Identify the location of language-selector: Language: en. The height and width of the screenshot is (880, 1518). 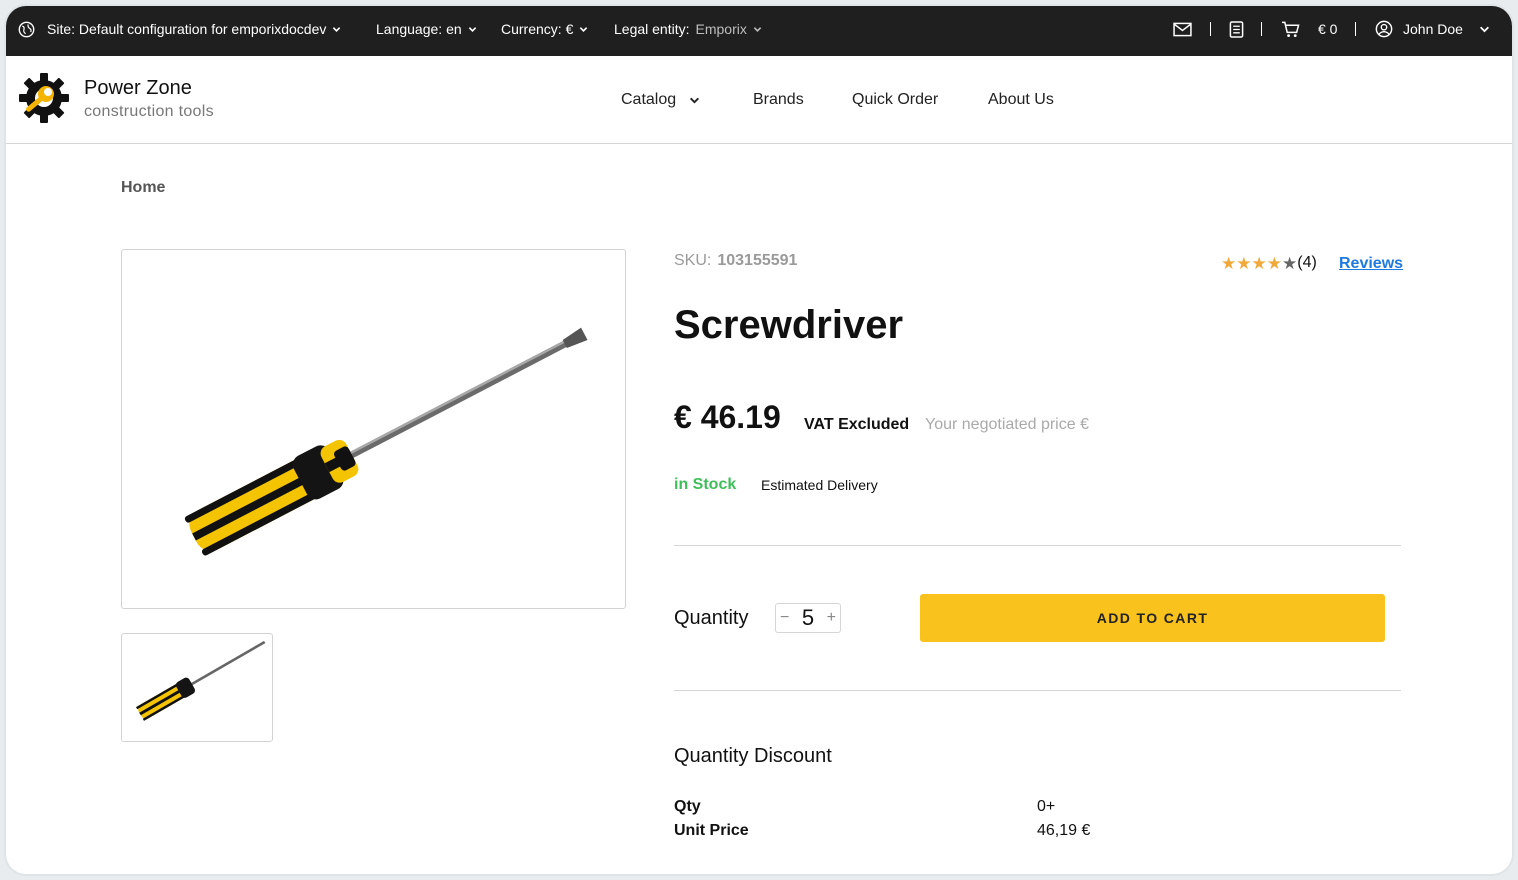
(426, 29).